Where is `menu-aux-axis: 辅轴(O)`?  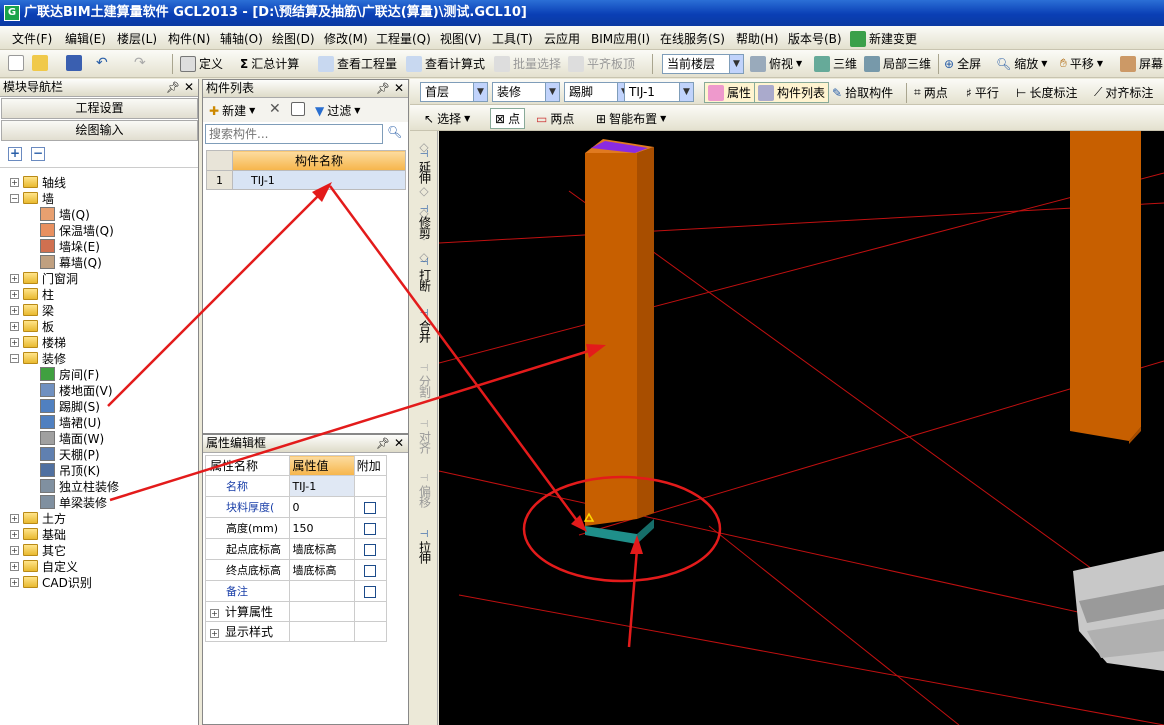
menu-aux-axis: 辅轴(O) is located at coordinates (241, 38).